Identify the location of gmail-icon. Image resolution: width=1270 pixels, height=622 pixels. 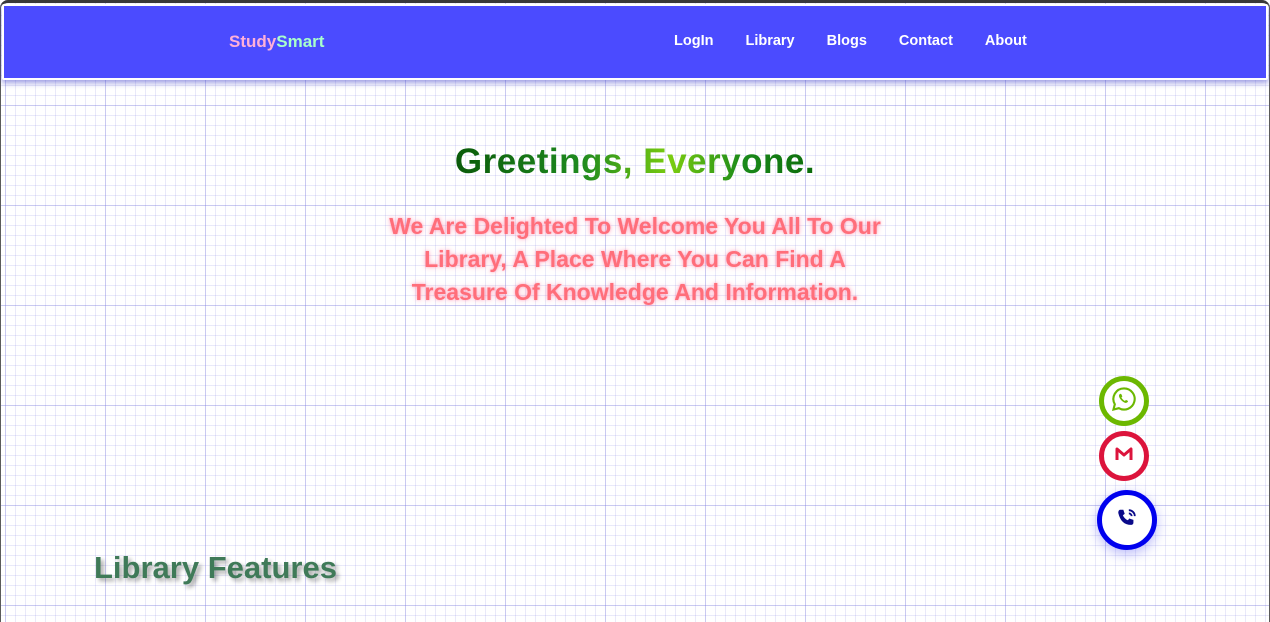
(1124, 456).